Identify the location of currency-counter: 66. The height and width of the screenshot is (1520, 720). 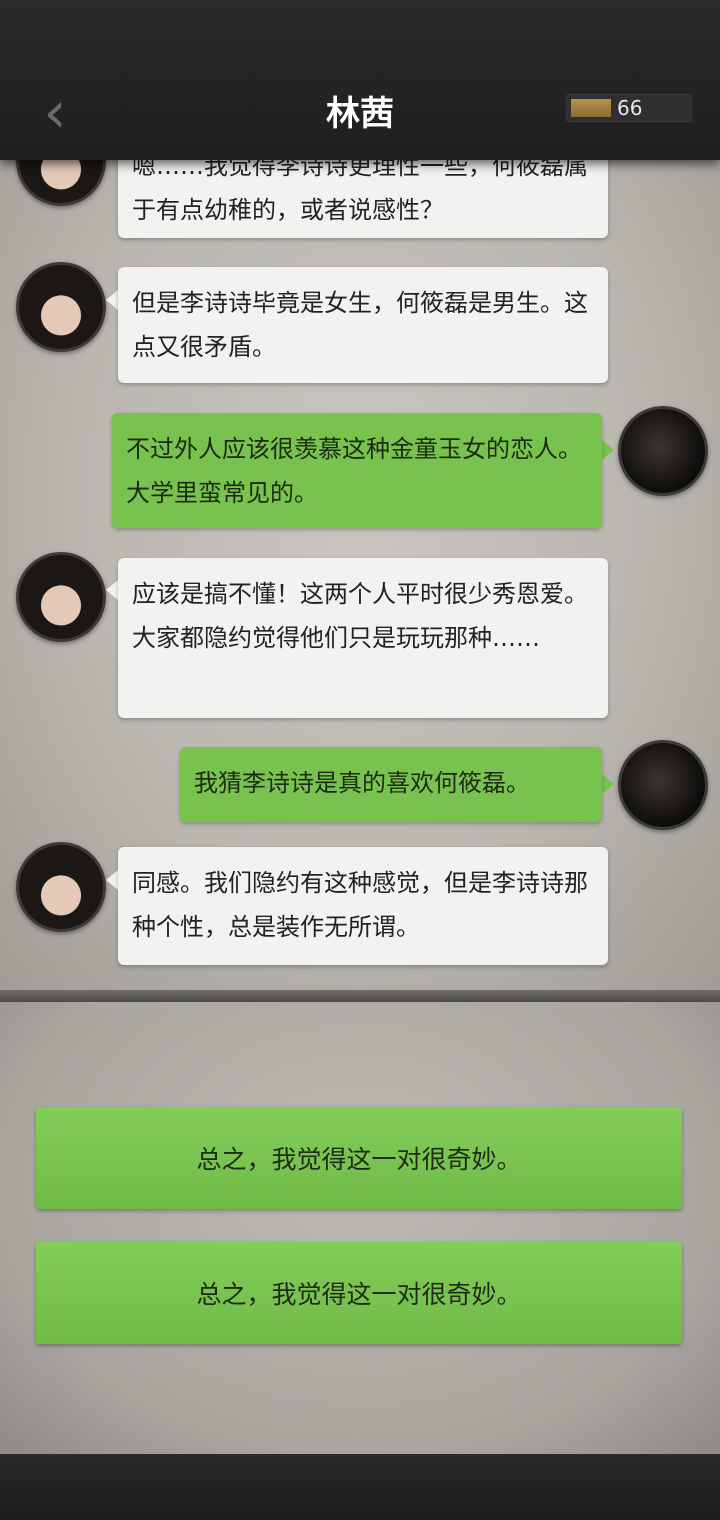
(629, 108).